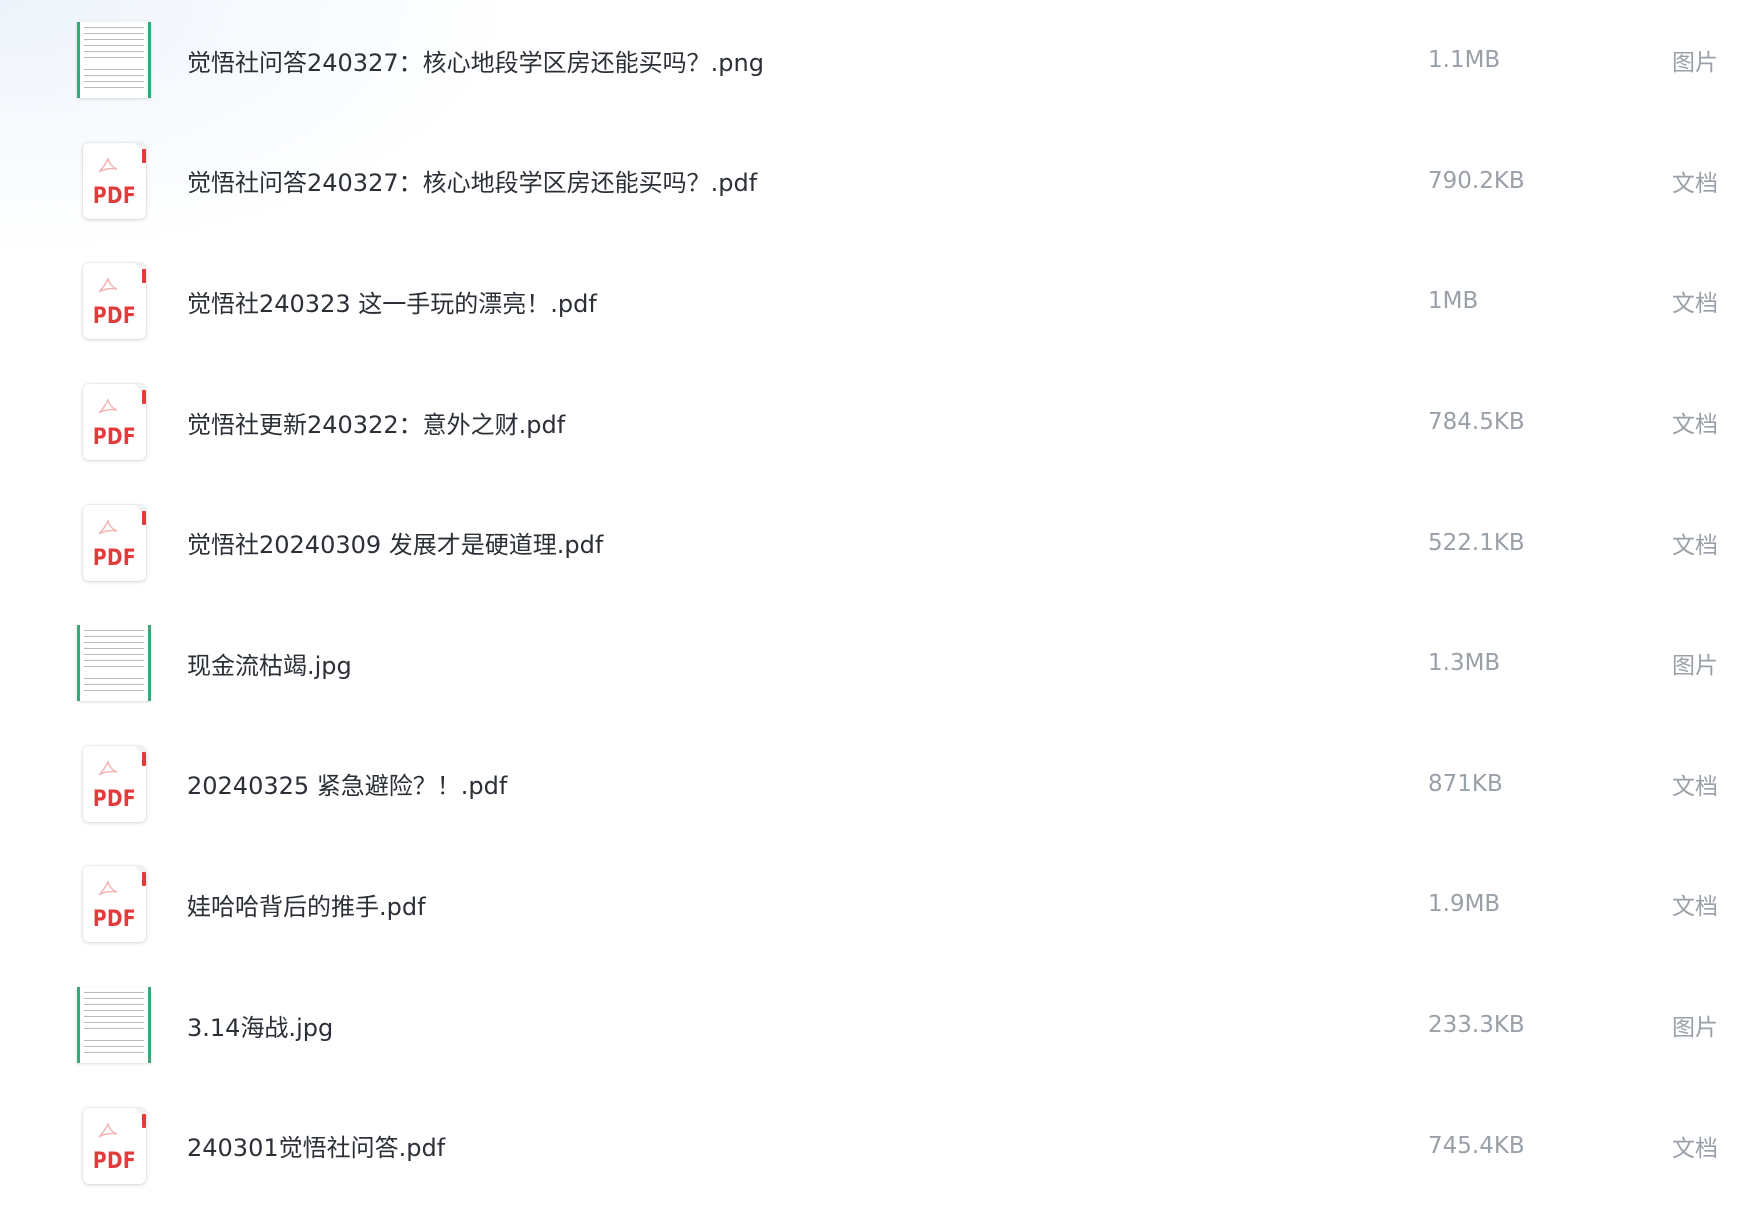  I want to click on file-row: PDF 20240325 紧急避险？！.pdf 871KB 文档, so click(879, 784).